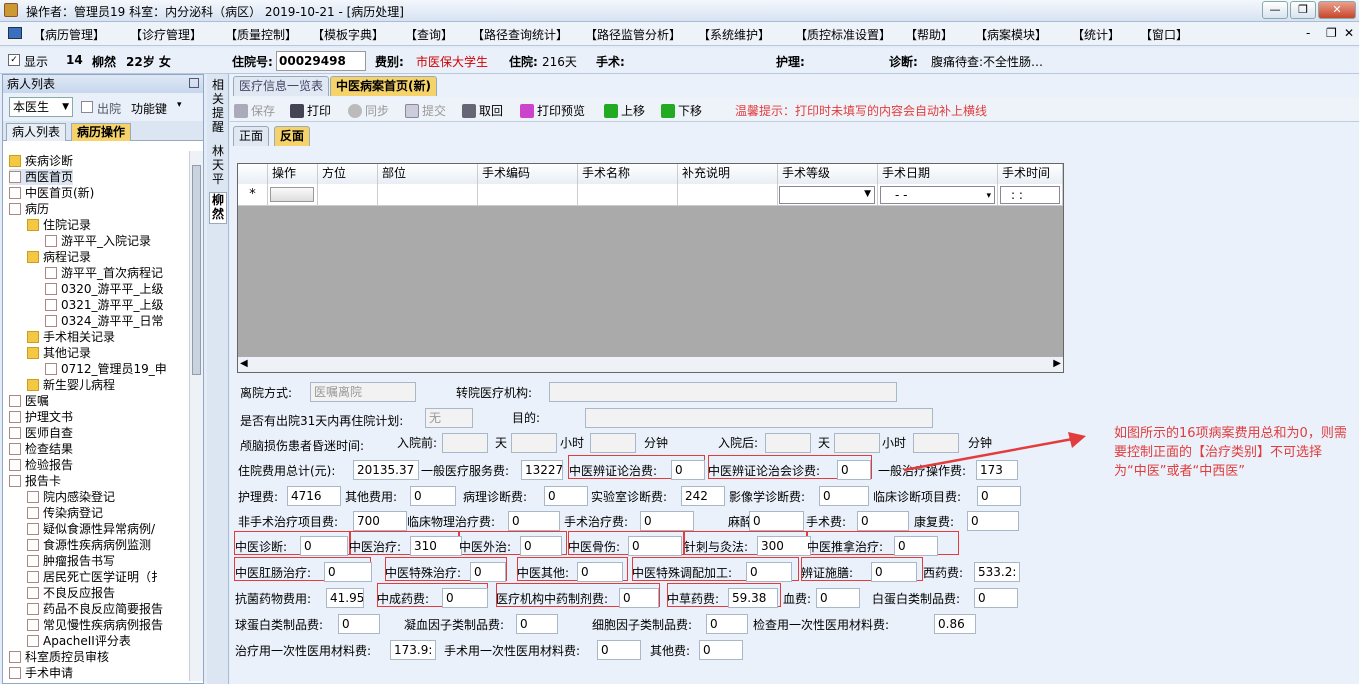 The height and width of the screenshot is (684, 1359). I want to click on fee-field: 59.38, so click(753, 598).